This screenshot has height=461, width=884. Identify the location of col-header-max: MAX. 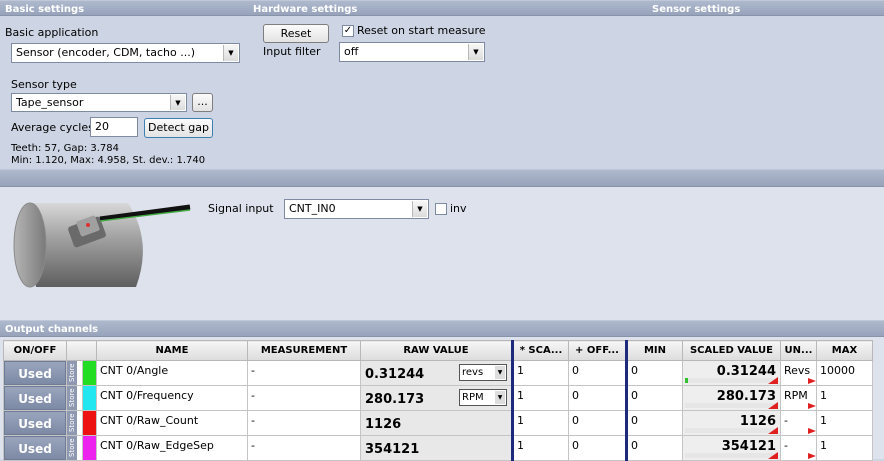
(844, 350).